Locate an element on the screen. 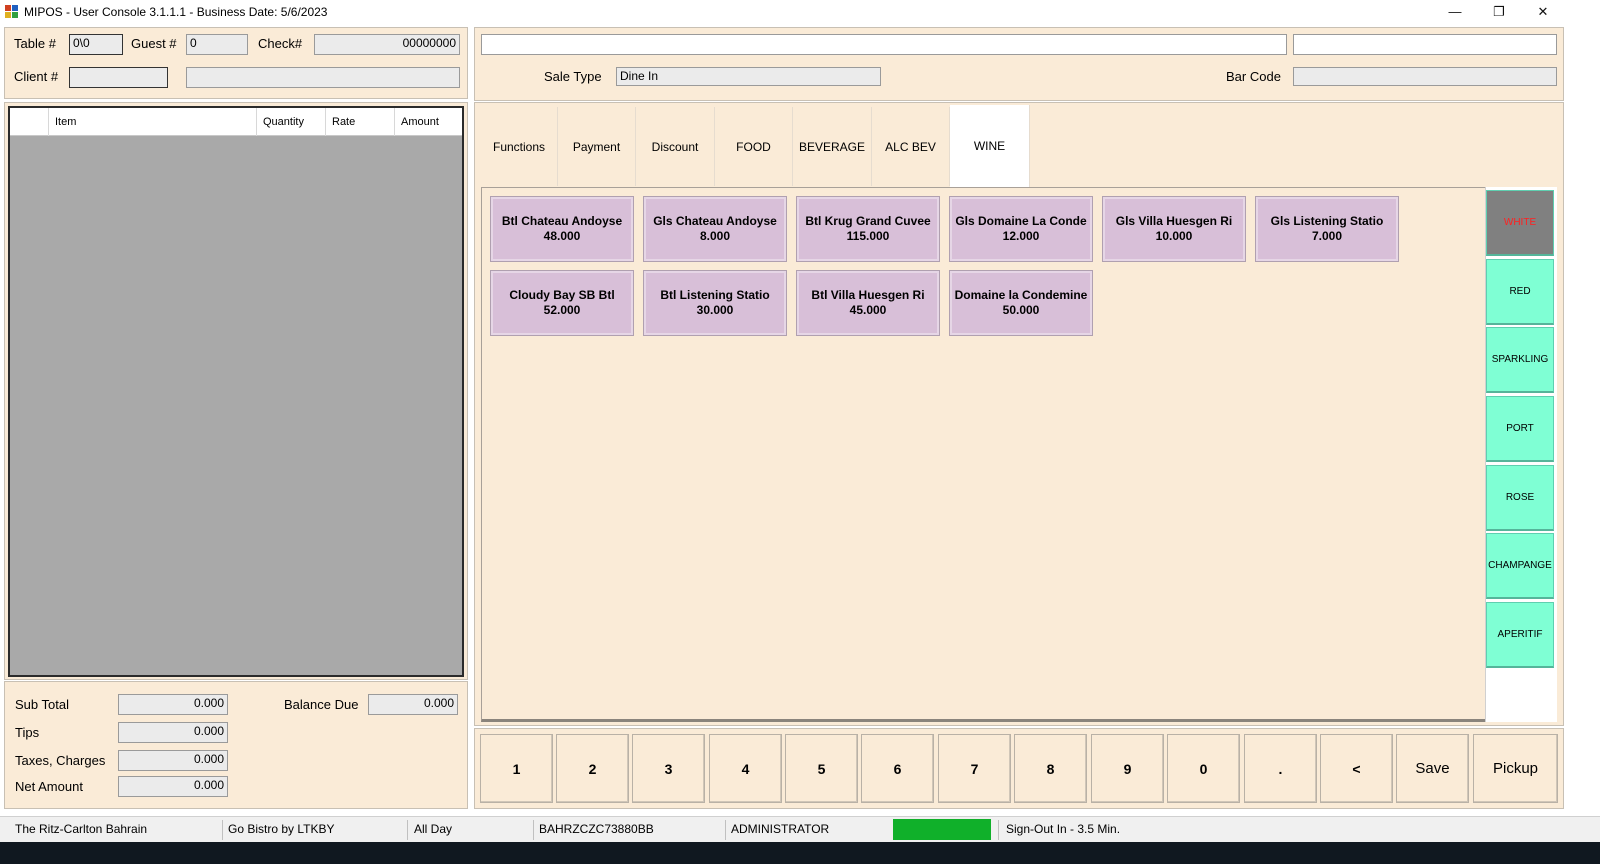 The image size is (1600, 864). tab-beverage: BEVERAGE is located at coordinates (832, 146).